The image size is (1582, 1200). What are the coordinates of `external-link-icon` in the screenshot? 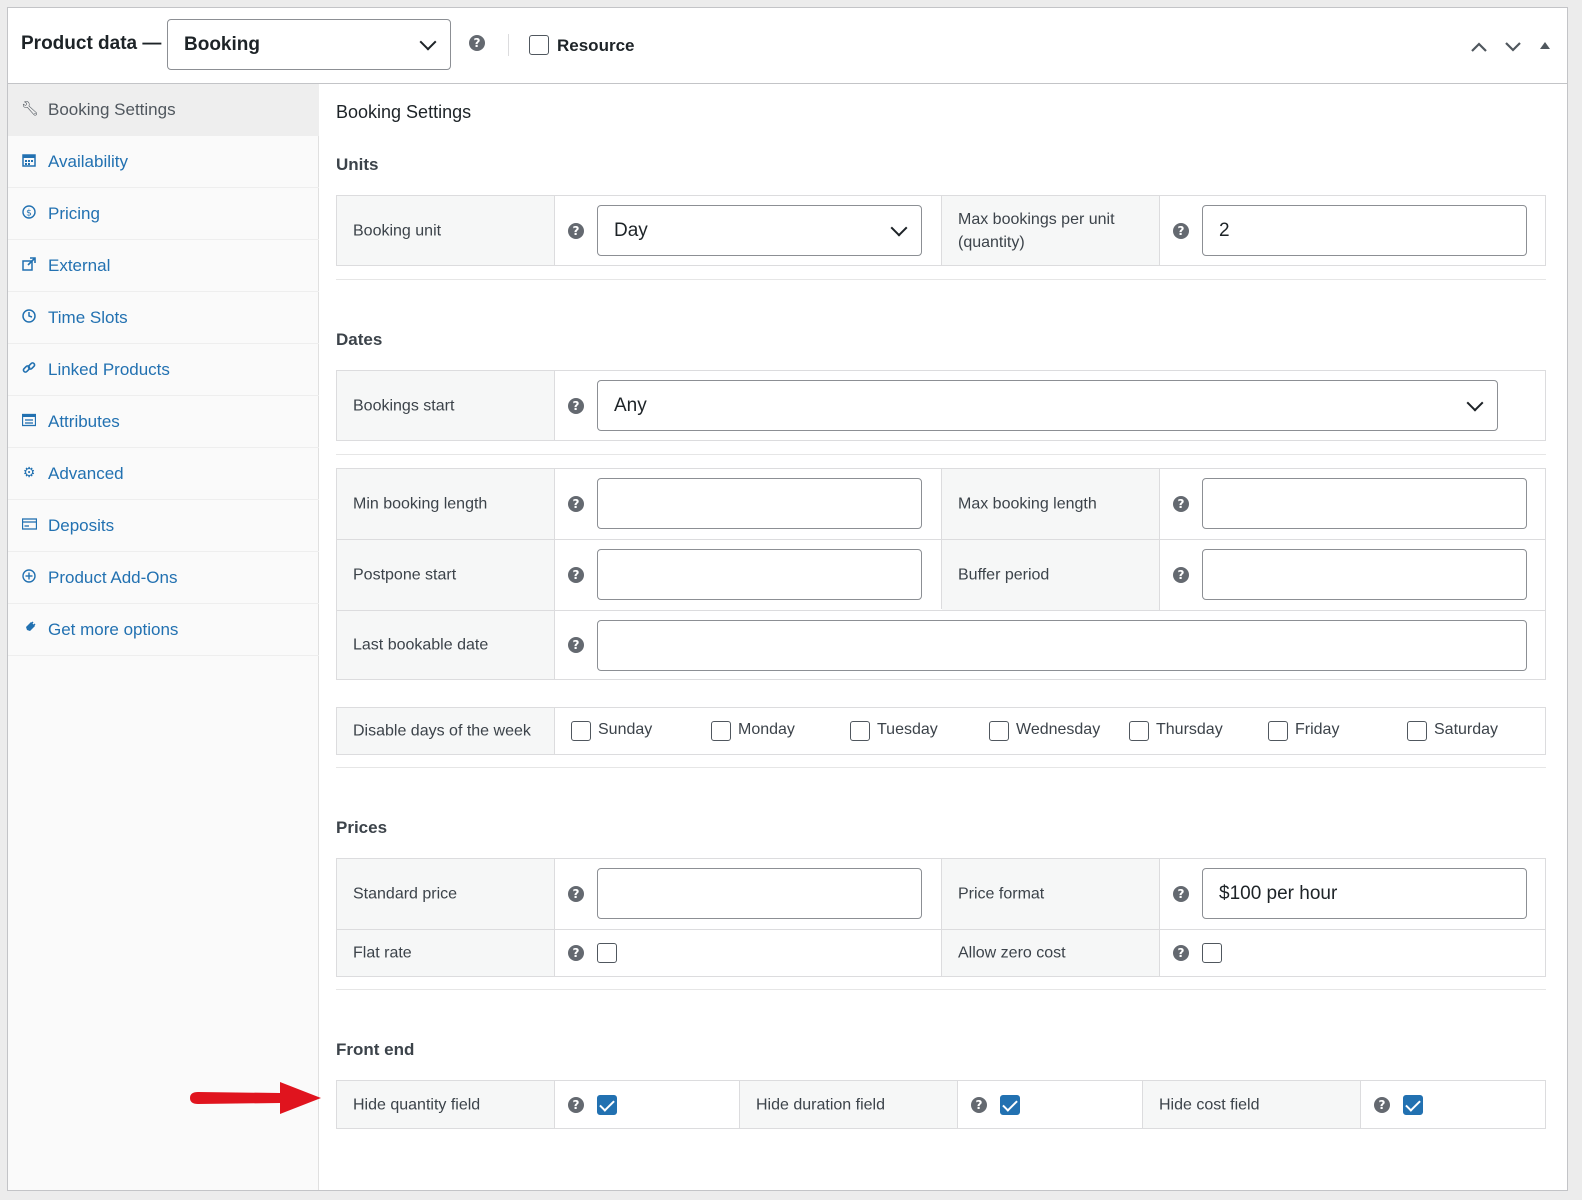 It's located at (29, 265).